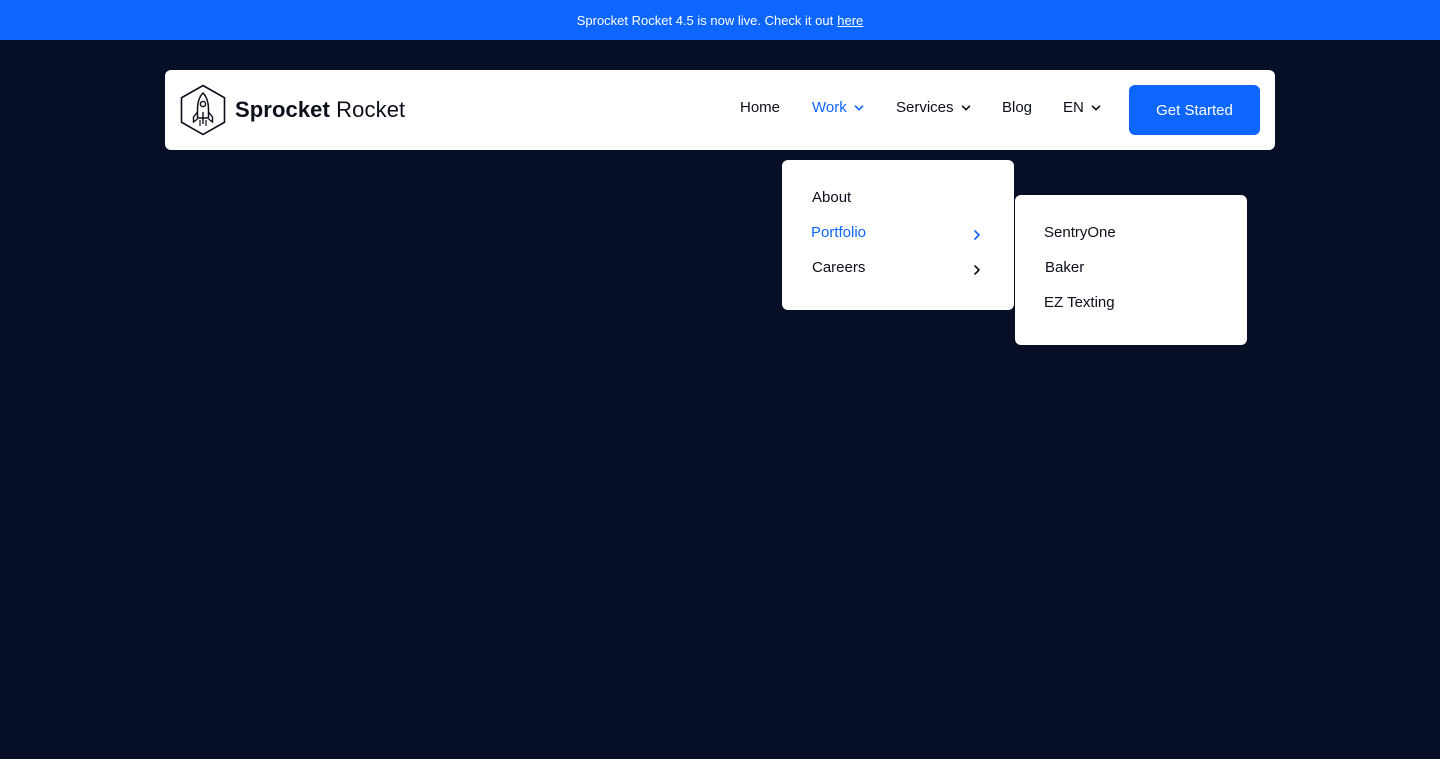 This screenshot has height=759, width=1440. What do you see at coordinates (1131, 270) in the screenshot?
I see `portfolio-submenu: SentryOne Baker EZ Texting` at bounding box center [1131, 270].